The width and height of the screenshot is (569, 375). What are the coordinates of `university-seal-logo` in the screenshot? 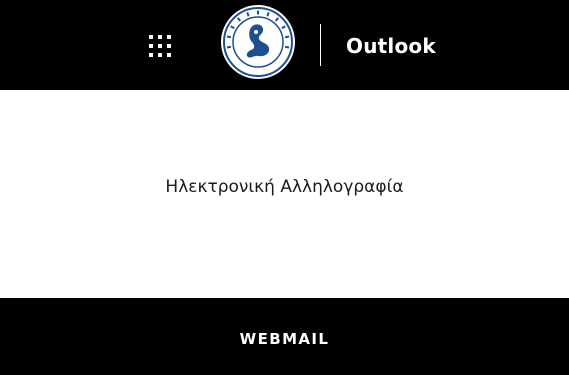 It's located at (258, 42).